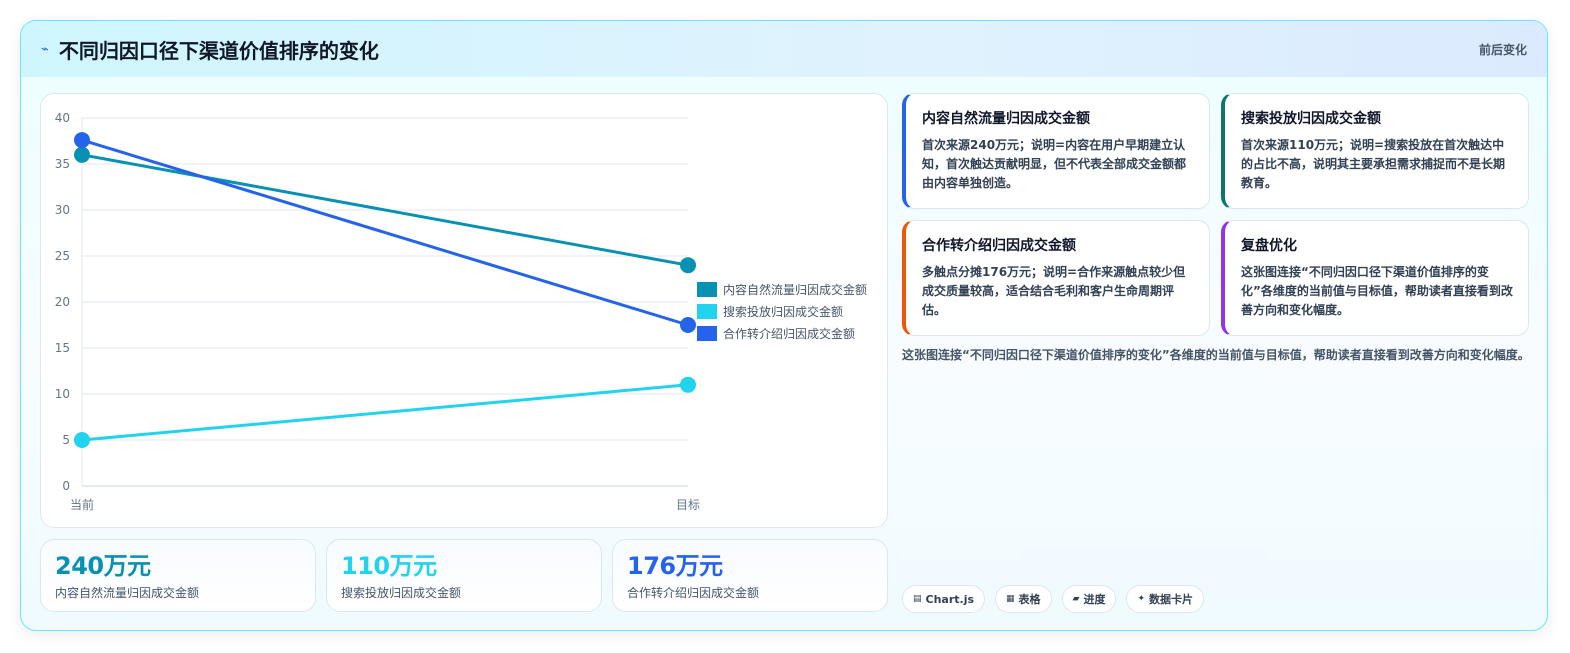  Describe the element at coordinates (1076, 599) in the screenshot. I see `progress-icon: ▰` at that location.